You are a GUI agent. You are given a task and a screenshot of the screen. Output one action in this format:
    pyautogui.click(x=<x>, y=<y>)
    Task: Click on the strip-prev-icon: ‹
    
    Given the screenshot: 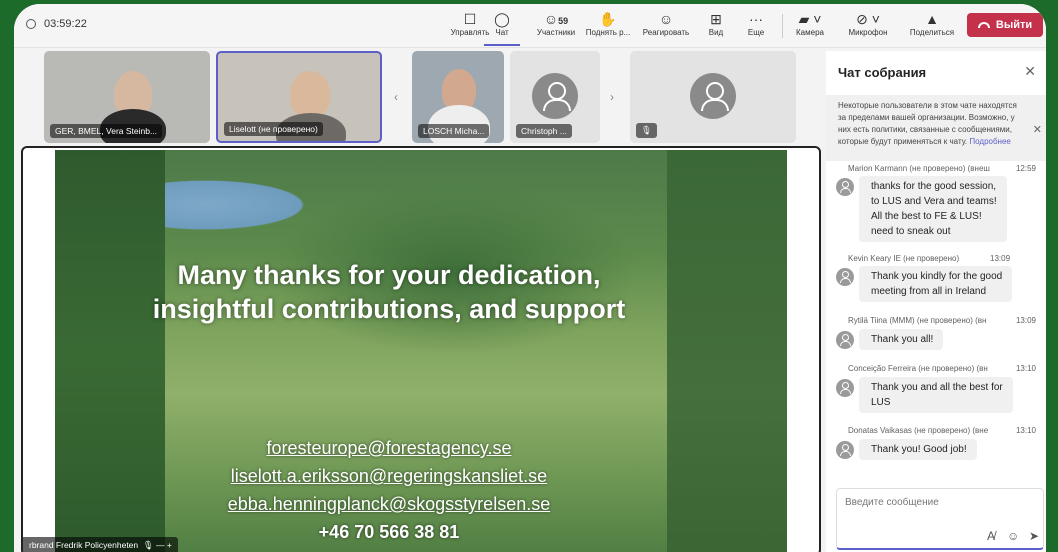 What is the action you would take?
    pyautogui.click(x=396, y=97)
    